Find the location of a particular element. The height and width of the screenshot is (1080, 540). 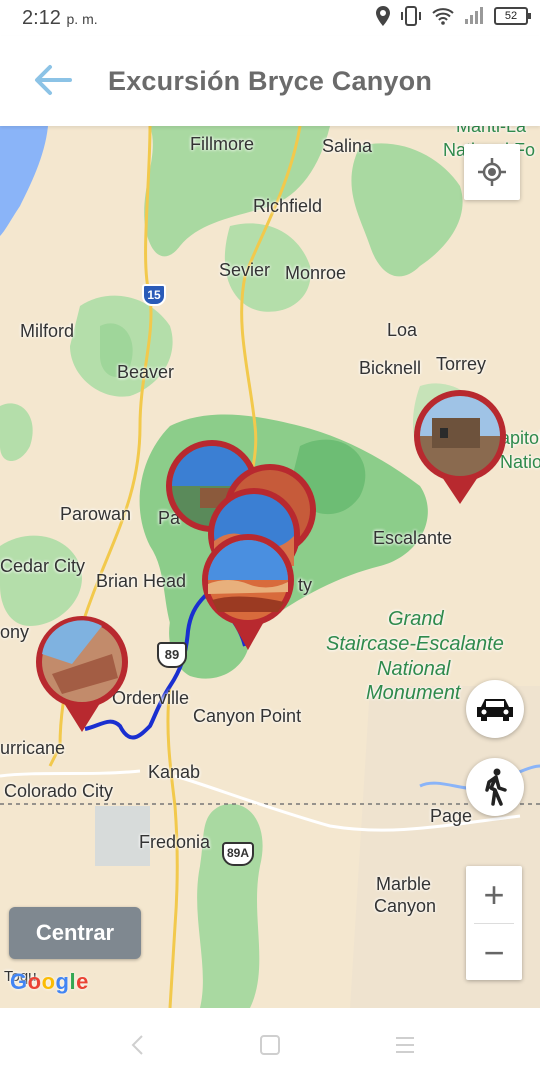

highway-shield-us89: 89 is located at coordinates (172, 655).